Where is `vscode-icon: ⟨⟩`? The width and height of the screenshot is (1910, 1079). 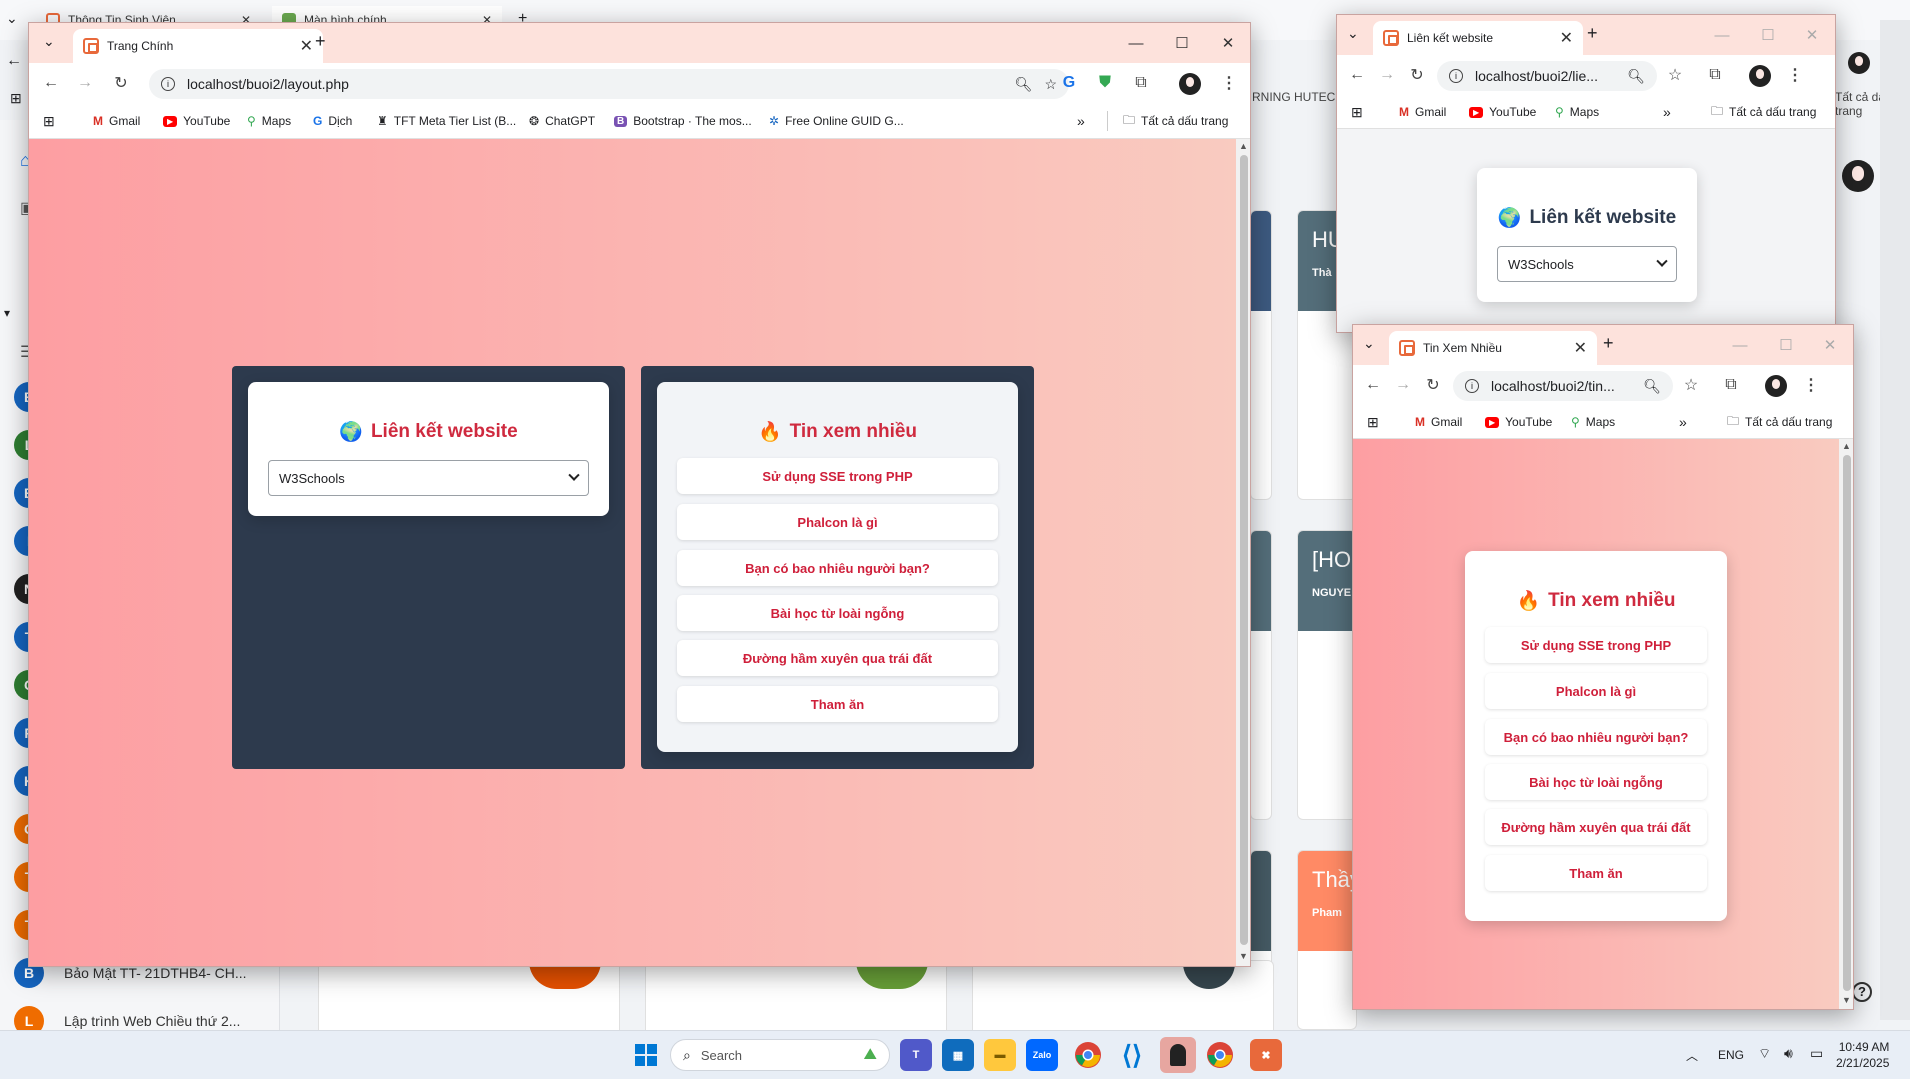
vscode-icon: ⟨⟩ is located at coordinates (1132, 1055).